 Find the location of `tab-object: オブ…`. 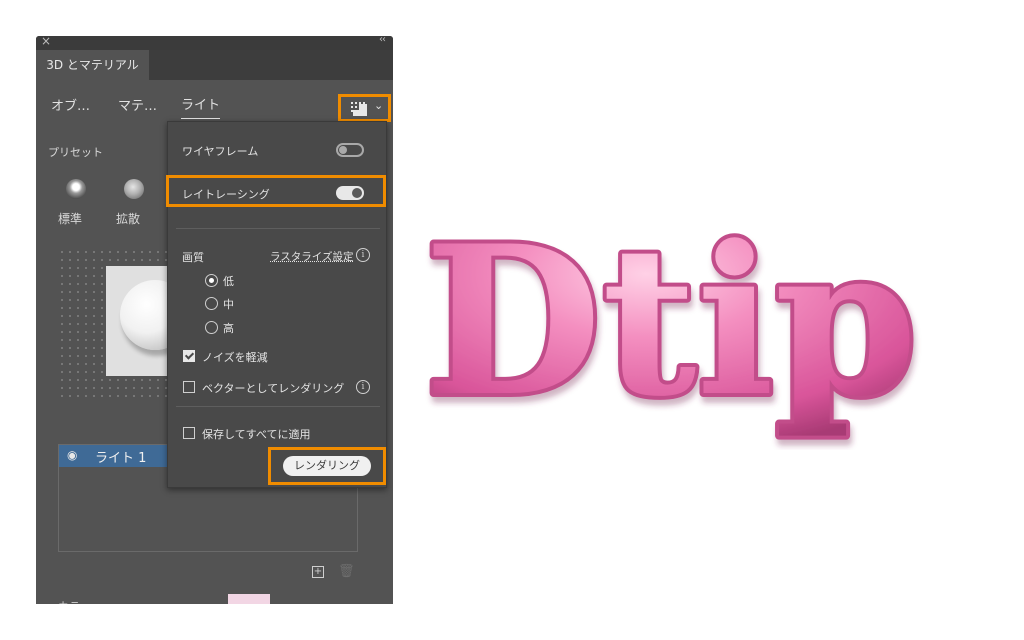

tab-object: オブ… is located at coordinates (70, 107).